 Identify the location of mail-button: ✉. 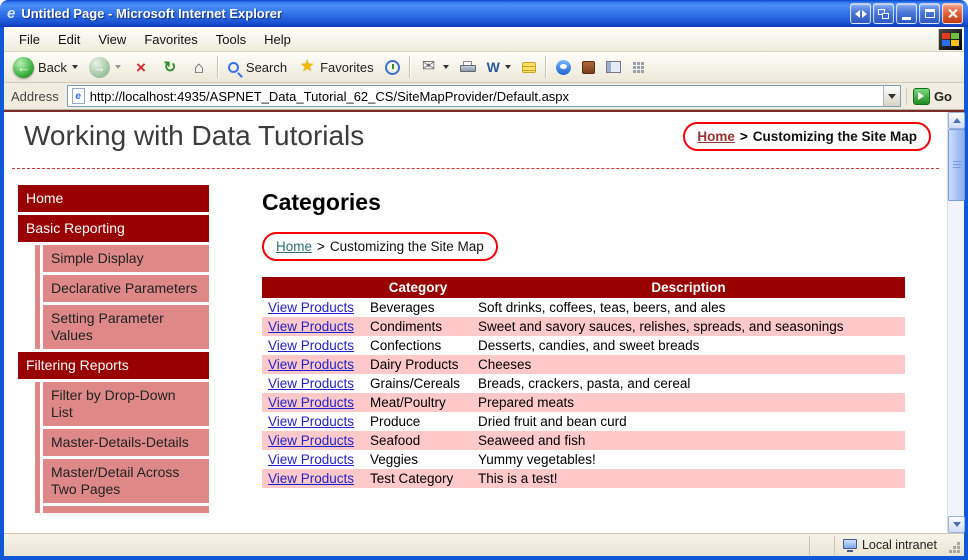
(434, 67).